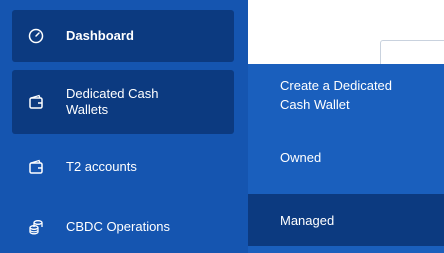  What do you see at coordinates (101, 166) in the screenshot?
I see `sidebar-item-label: T2 accounts` at bounding box center [101, 166].